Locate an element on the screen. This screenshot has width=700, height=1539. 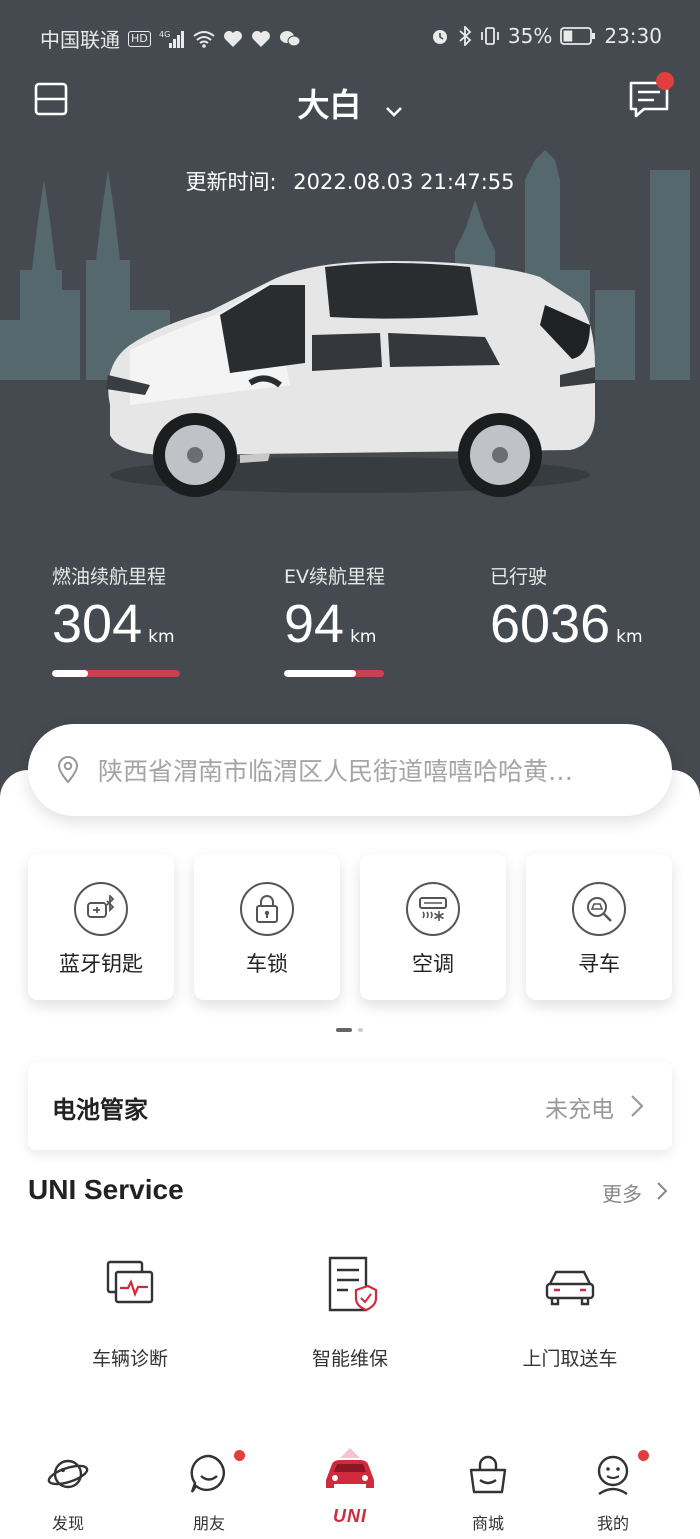
find-car-icon is located at coordinates (599, 909).